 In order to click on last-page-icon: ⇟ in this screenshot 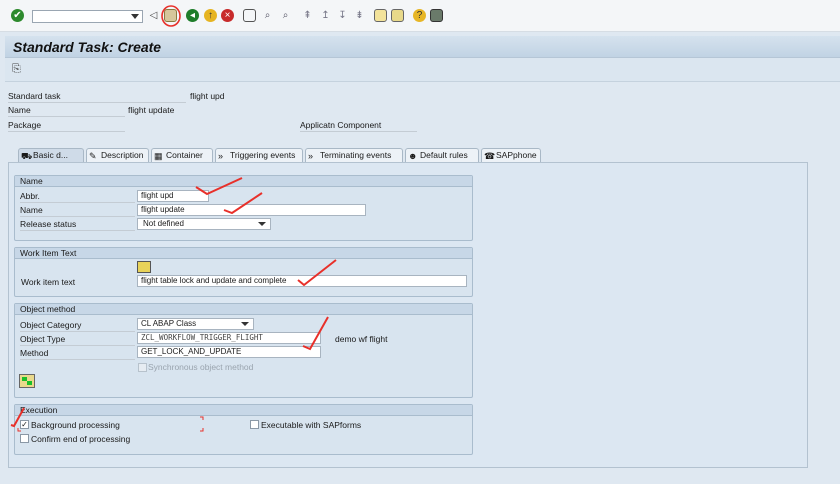, I will do `click(359, 15)`.